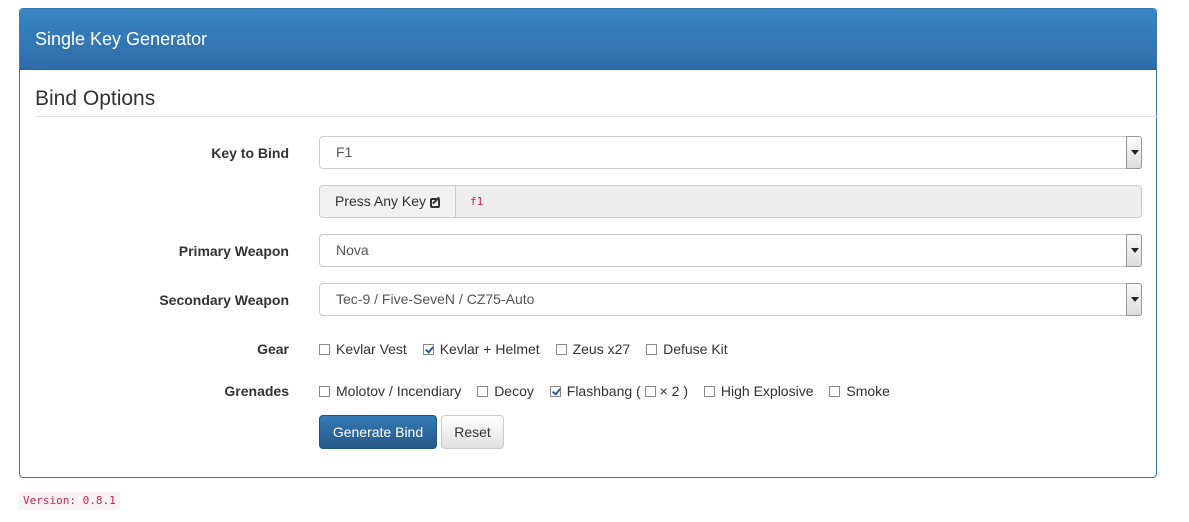 The image size is (1189, 522). I want to click on panel-title: Single Key Generator, so click(588, 39).